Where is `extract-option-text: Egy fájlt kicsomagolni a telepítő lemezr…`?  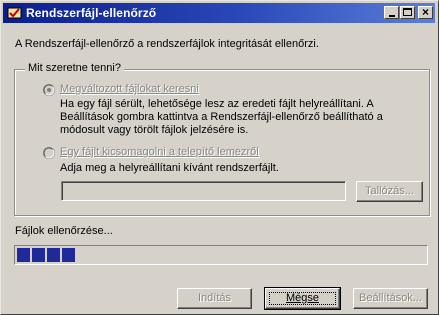
extract-option-text: Egy fájlt kicsomagolni a telepítő lemezr… is located at coordinates (159, 152).